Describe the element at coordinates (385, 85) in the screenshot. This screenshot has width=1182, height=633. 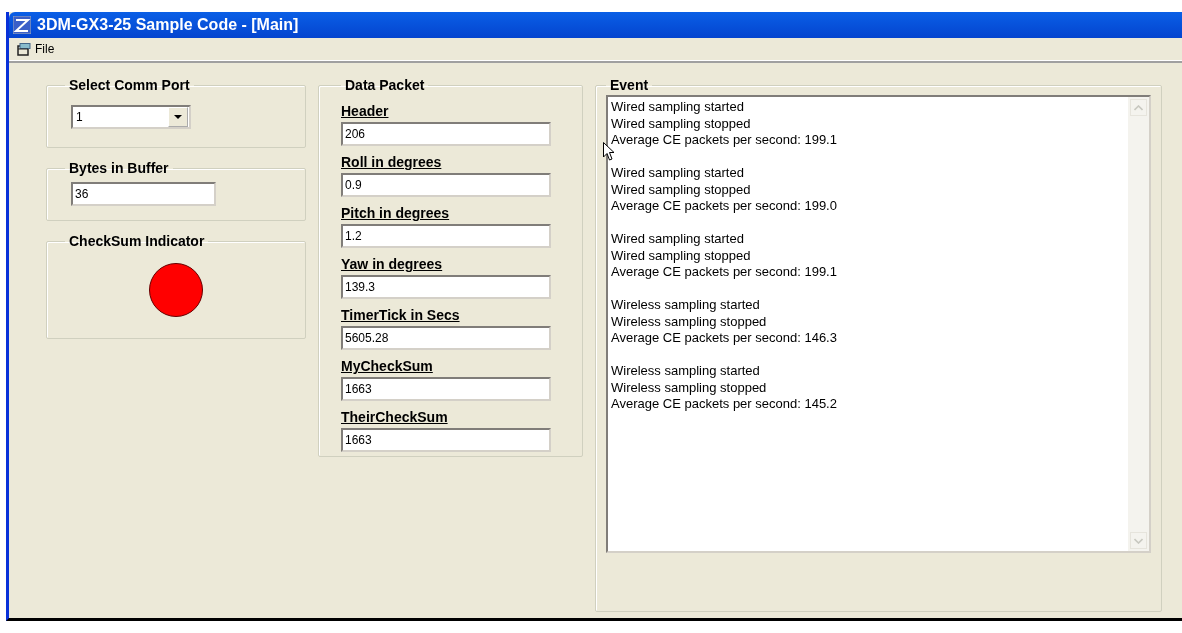
I see `group-title: Data Packet` at that location.